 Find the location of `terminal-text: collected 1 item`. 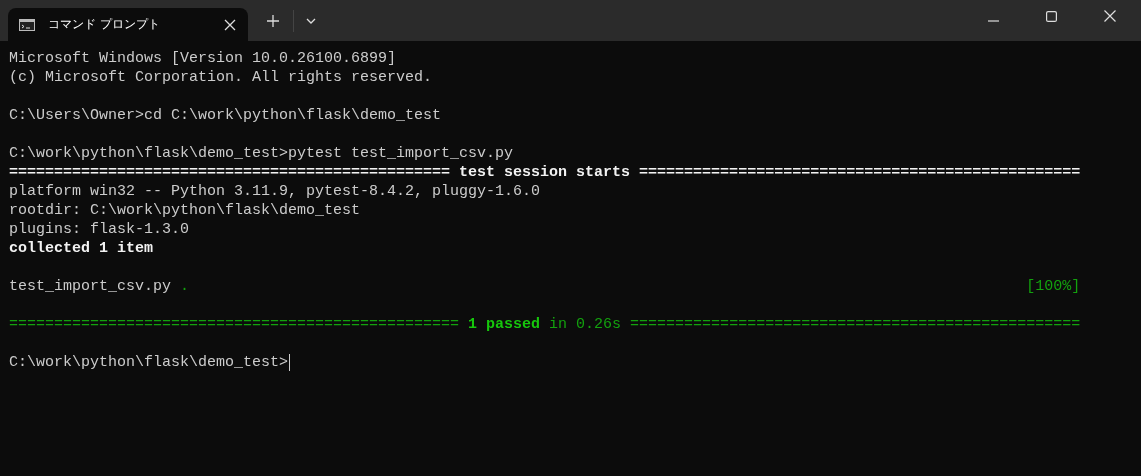

terminal-text: collected 1 item is located at coordinates (81, 248).